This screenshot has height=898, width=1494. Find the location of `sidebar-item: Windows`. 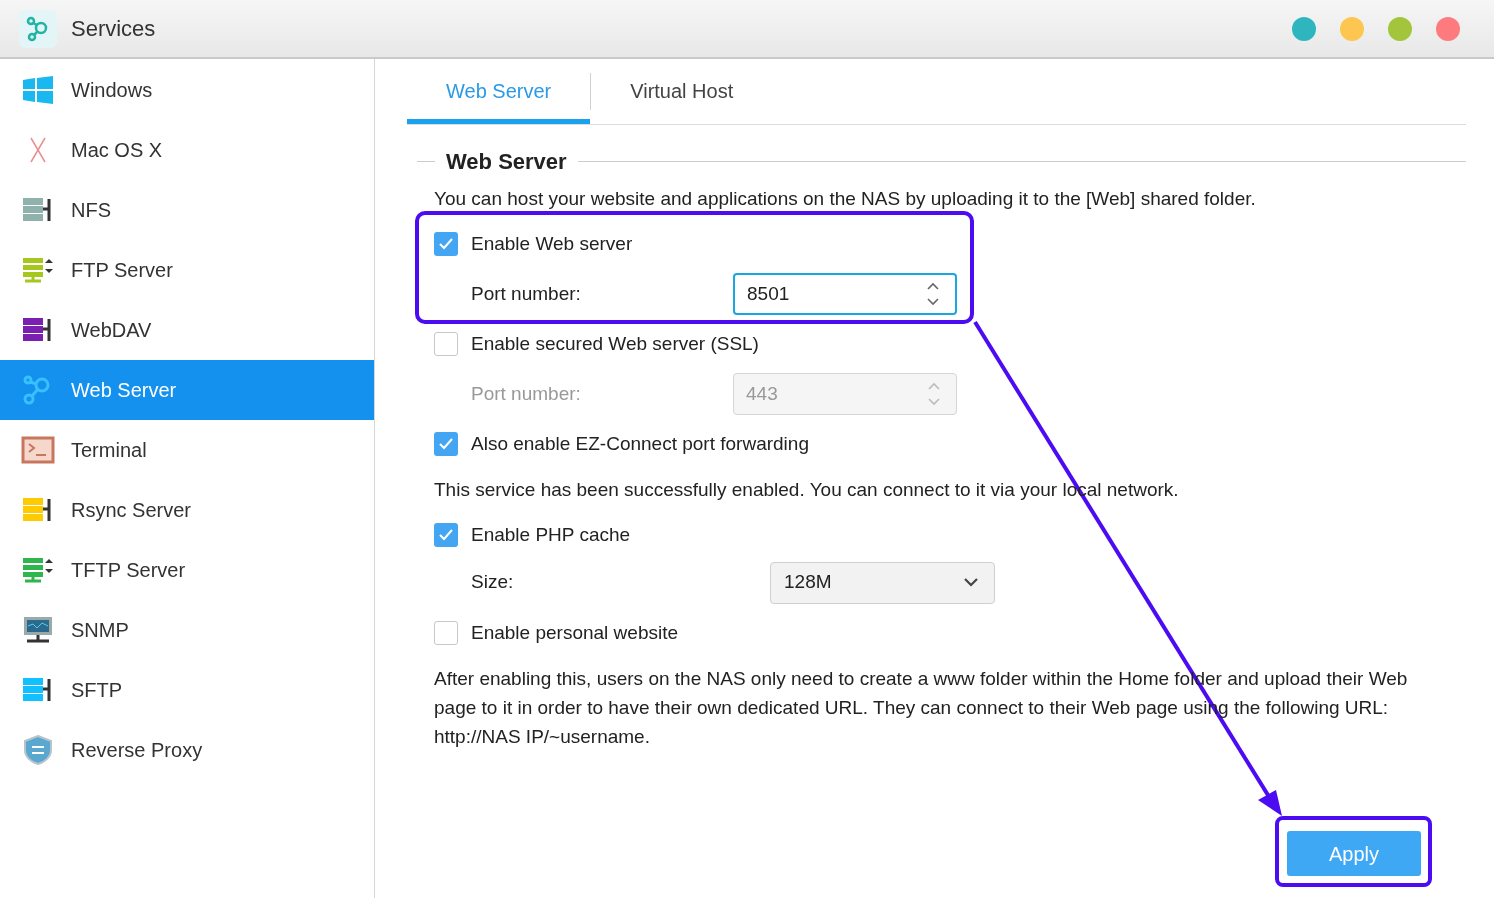

sidebar-item: Windows is located at coordinates (187, 90).